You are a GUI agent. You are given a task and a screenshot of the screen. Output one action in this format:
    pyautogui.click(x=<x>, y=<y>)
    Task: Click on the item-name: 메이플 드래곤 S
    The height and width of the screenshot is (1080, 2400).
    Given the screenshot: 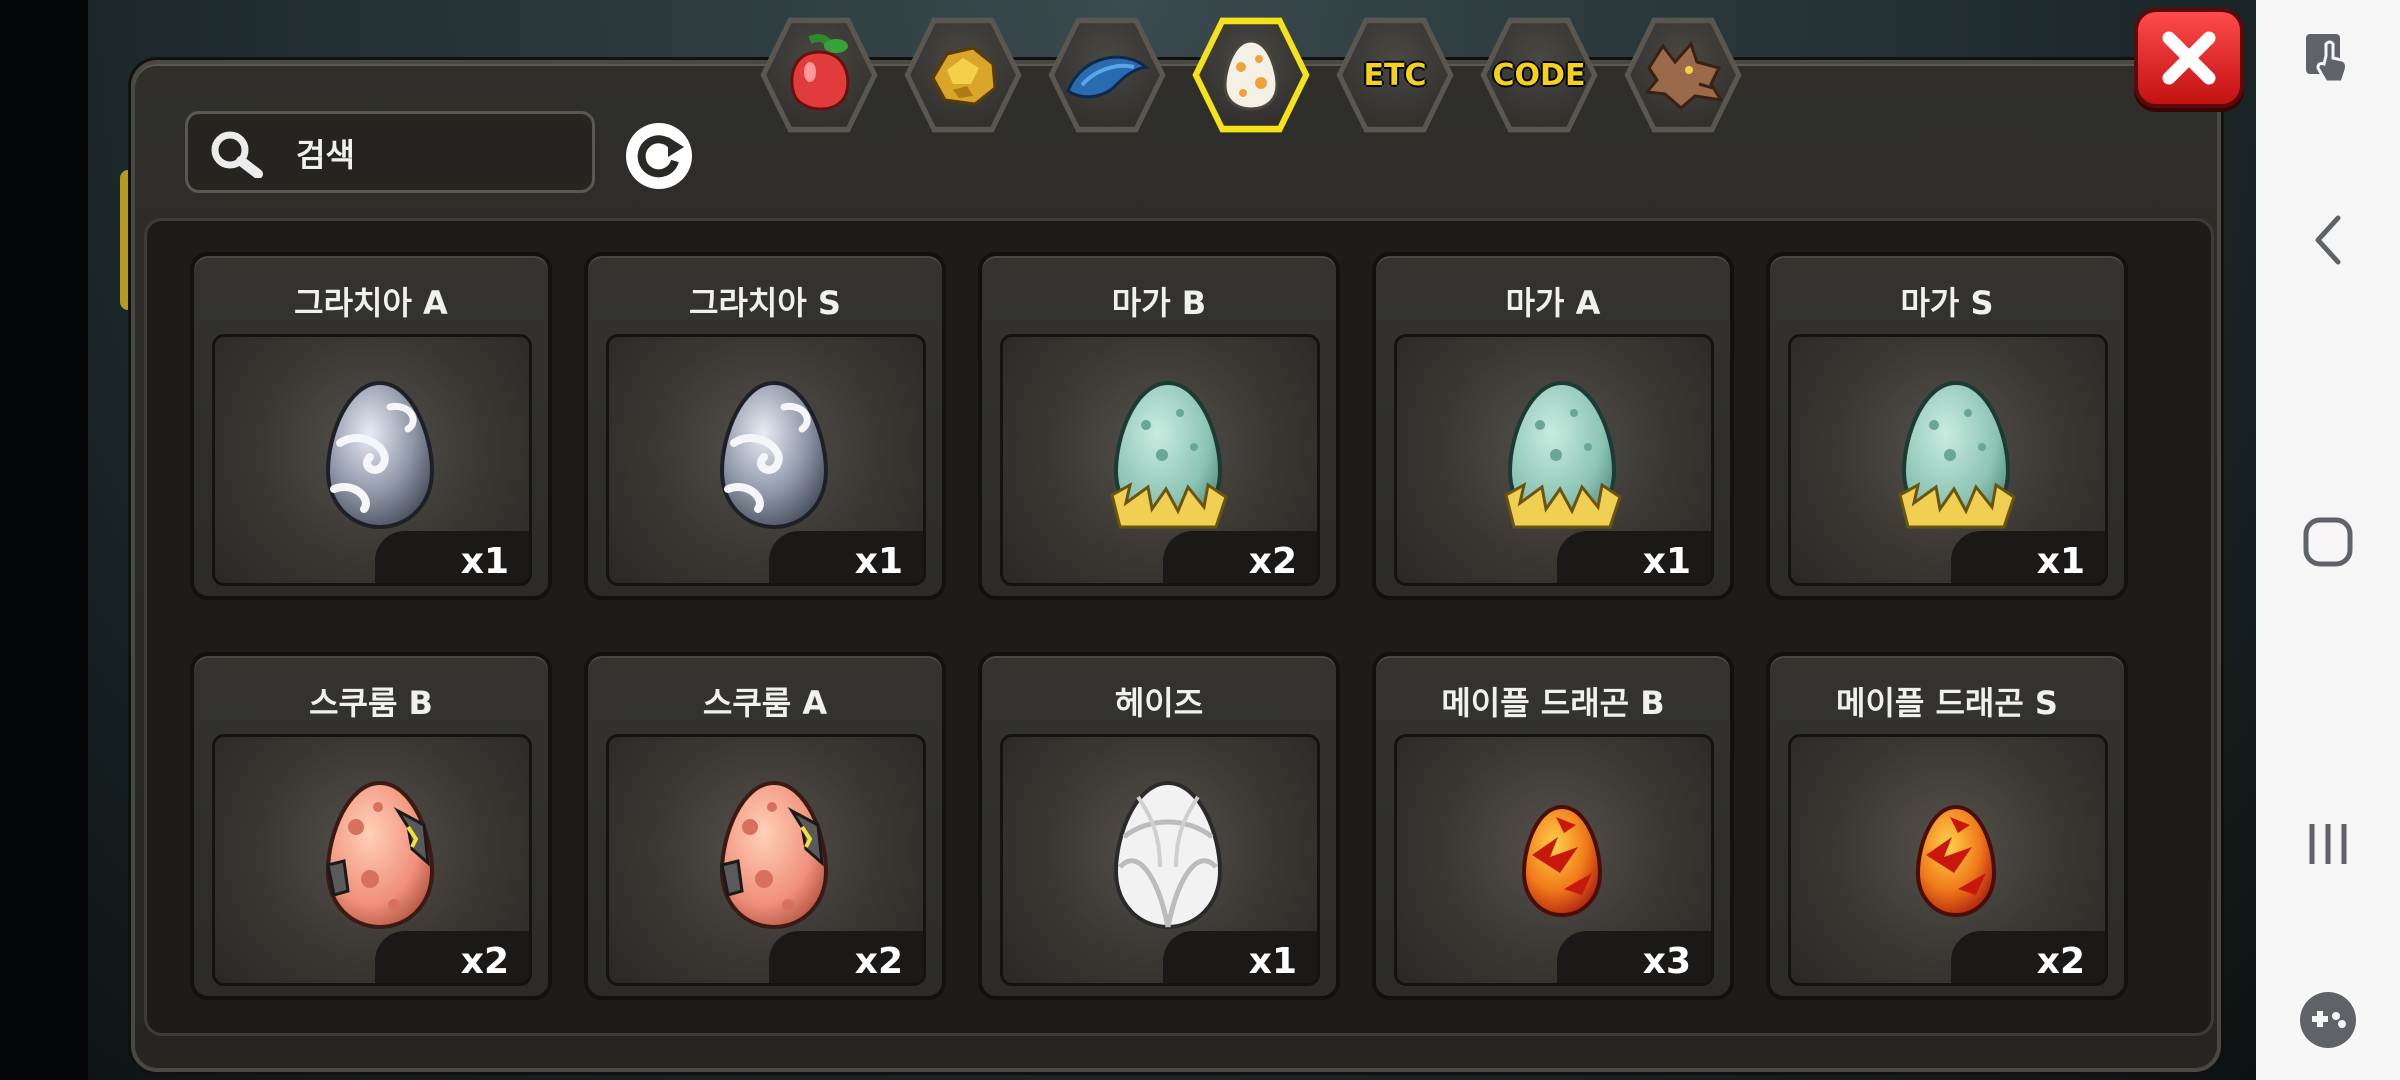 What is the action you would take?
    pyautogui.click(x=1947, y=703)
    